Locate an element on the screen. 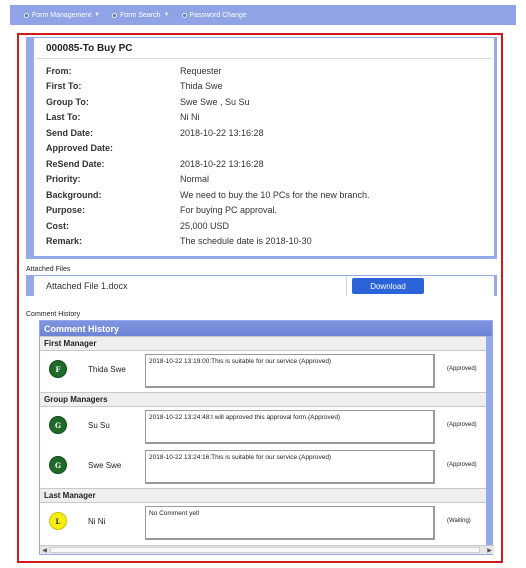 The image size is (526, 568). avatar: L is located at coordinates (58, 521).